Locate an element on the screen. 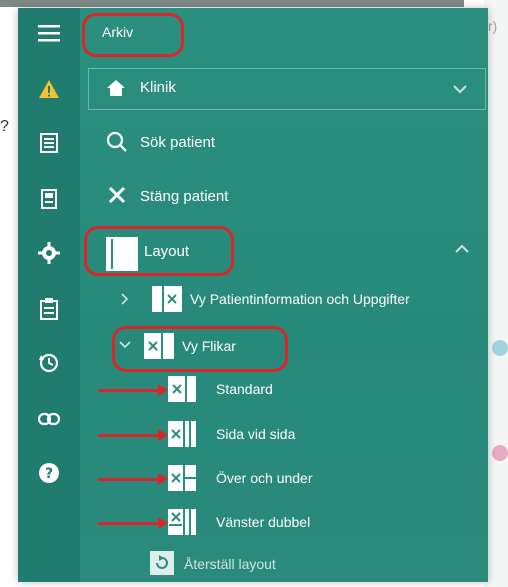  top-bottom-layout-icon is located at coordinates (182, 478).